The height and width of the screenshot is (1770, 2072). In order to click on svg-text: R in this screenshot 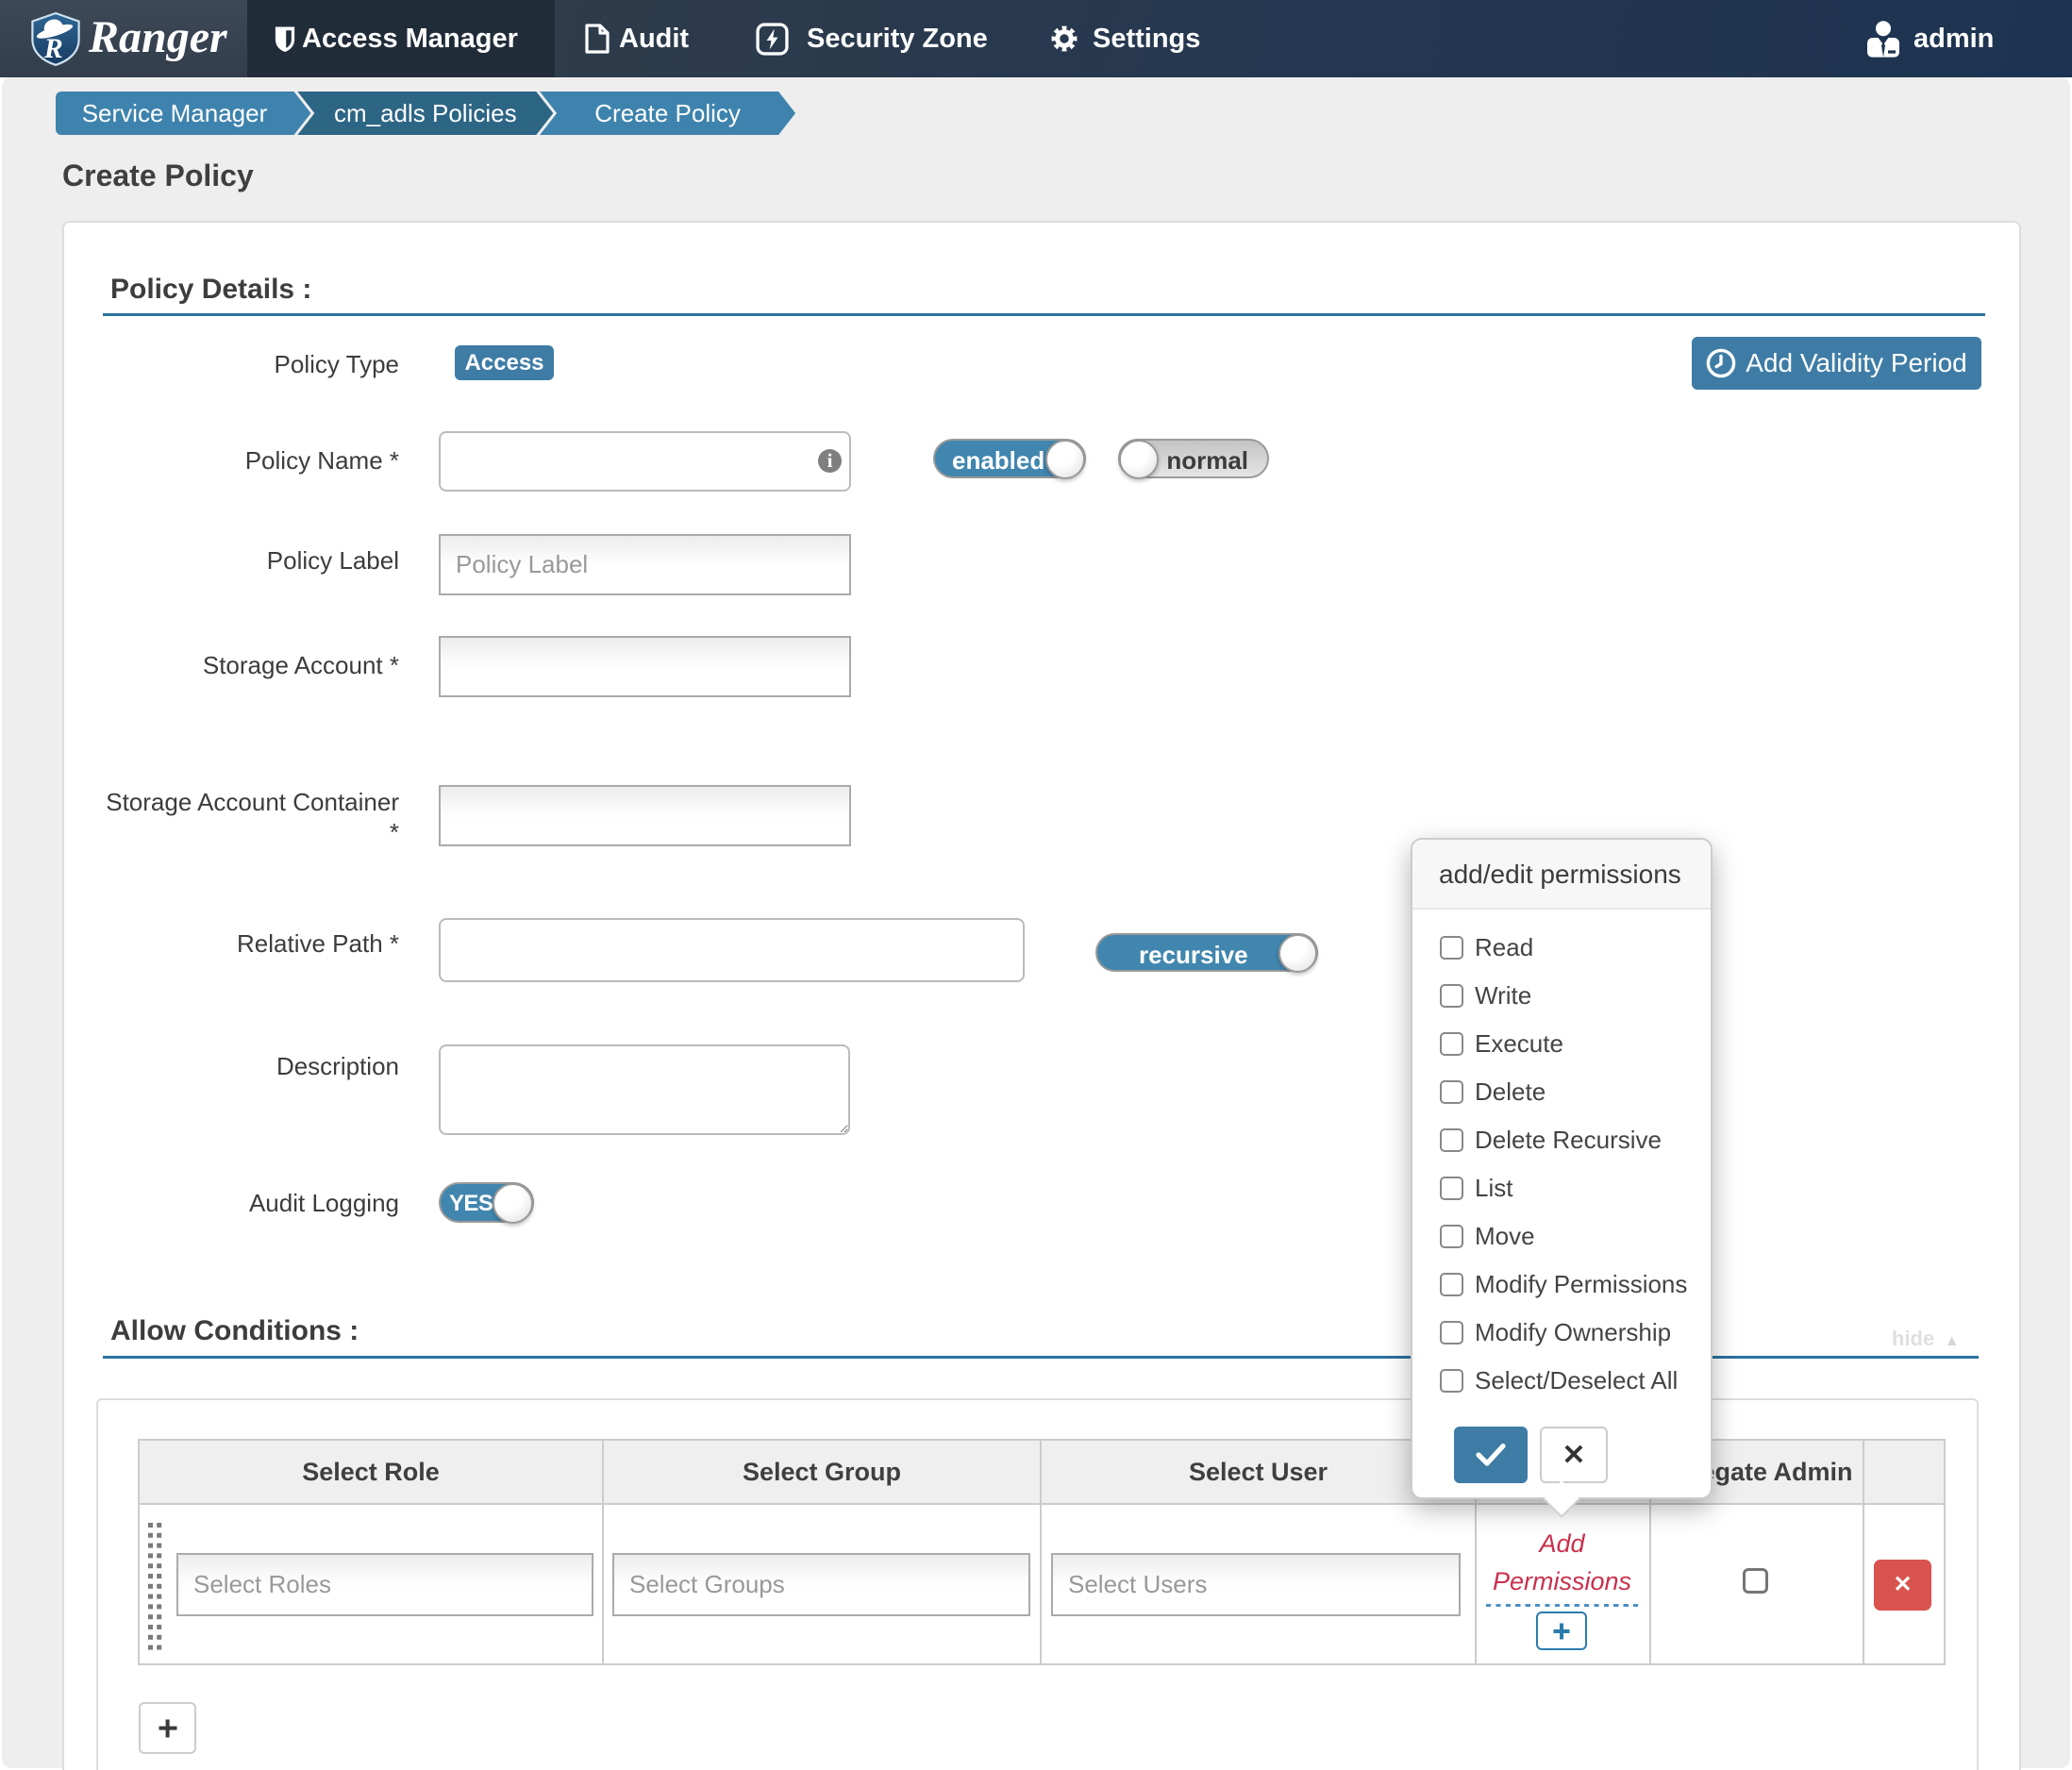, I will do `click(53, 49)`.